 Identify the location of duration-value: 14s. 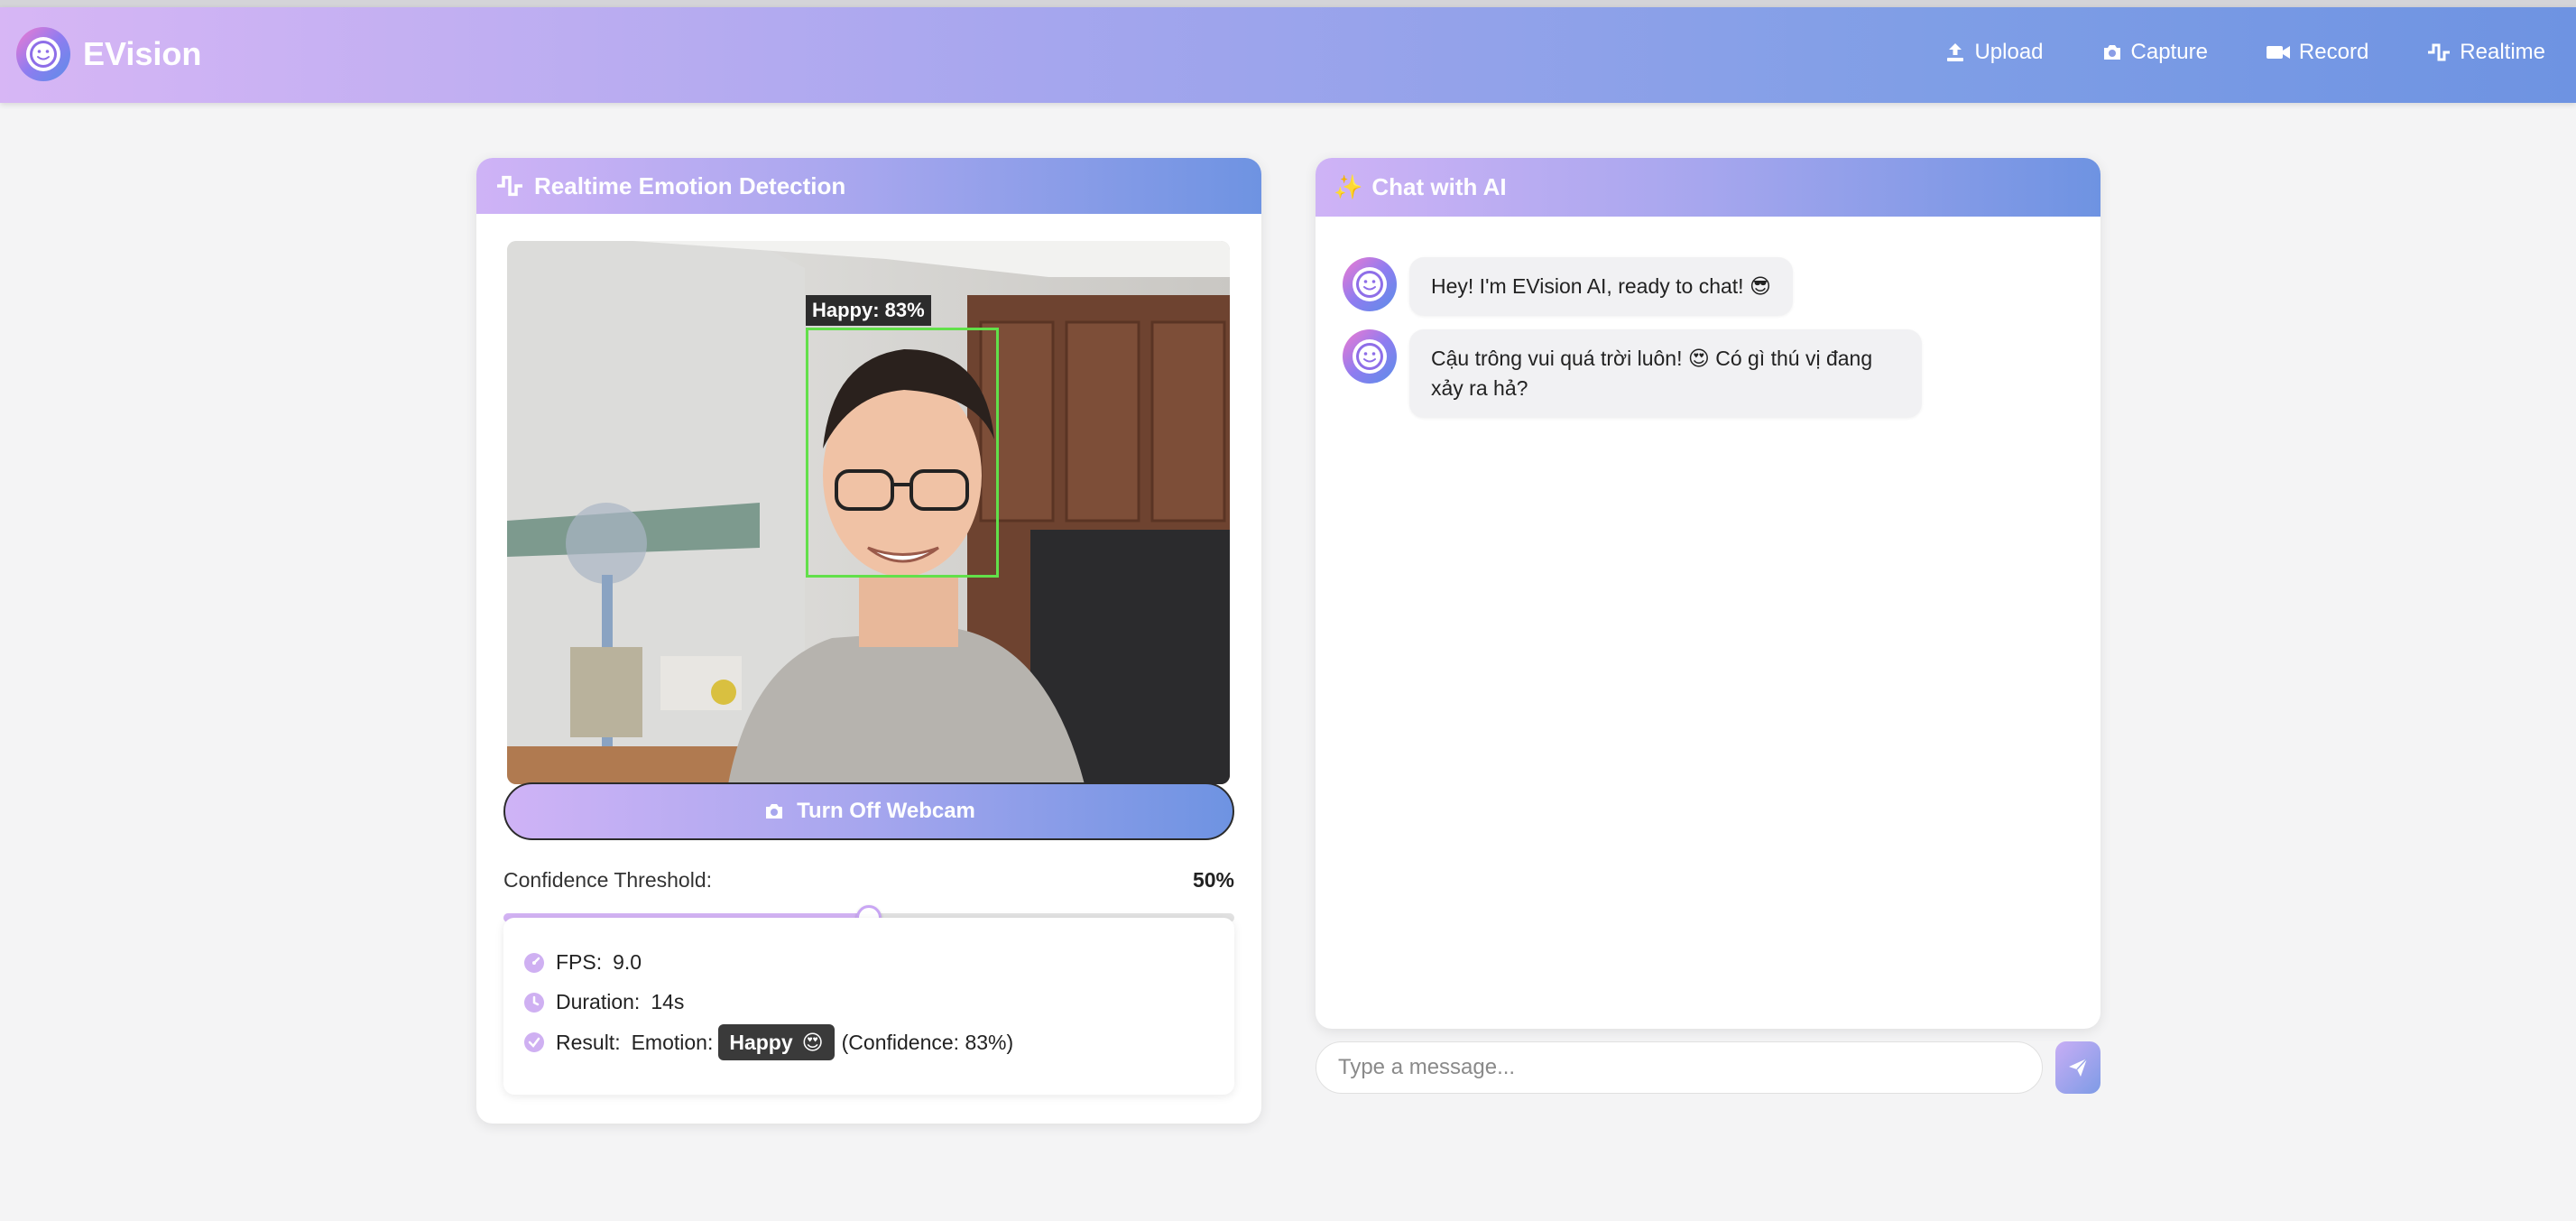
(668, 1001).